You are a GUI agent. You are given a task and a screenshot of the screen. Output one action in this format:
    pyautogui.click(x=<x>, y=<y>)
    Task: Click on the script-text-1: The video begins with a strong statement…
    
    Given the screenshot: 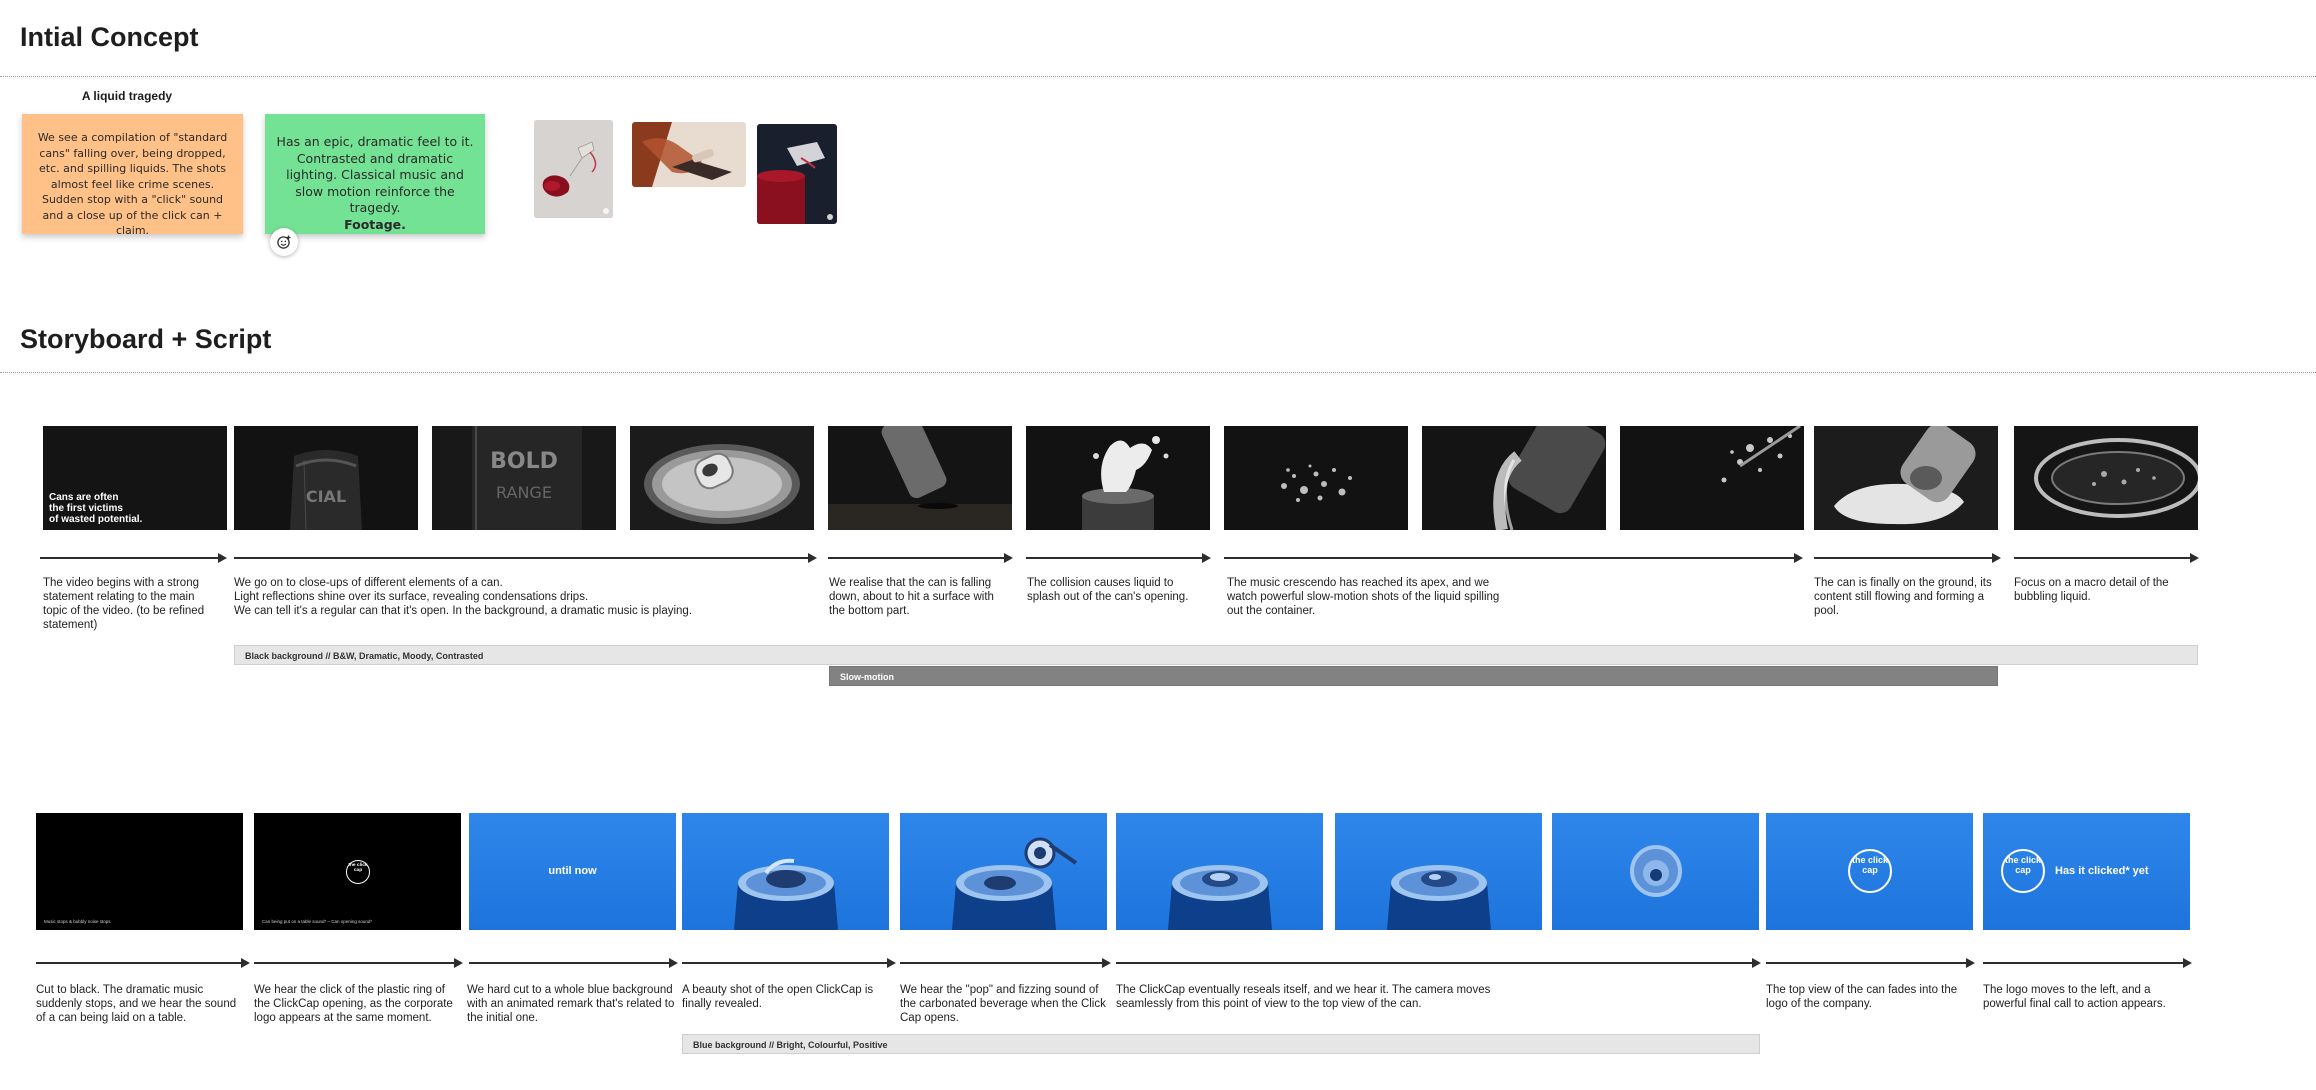 What is the action you would take?
    pyautogui.click(x=124, y=604)
    